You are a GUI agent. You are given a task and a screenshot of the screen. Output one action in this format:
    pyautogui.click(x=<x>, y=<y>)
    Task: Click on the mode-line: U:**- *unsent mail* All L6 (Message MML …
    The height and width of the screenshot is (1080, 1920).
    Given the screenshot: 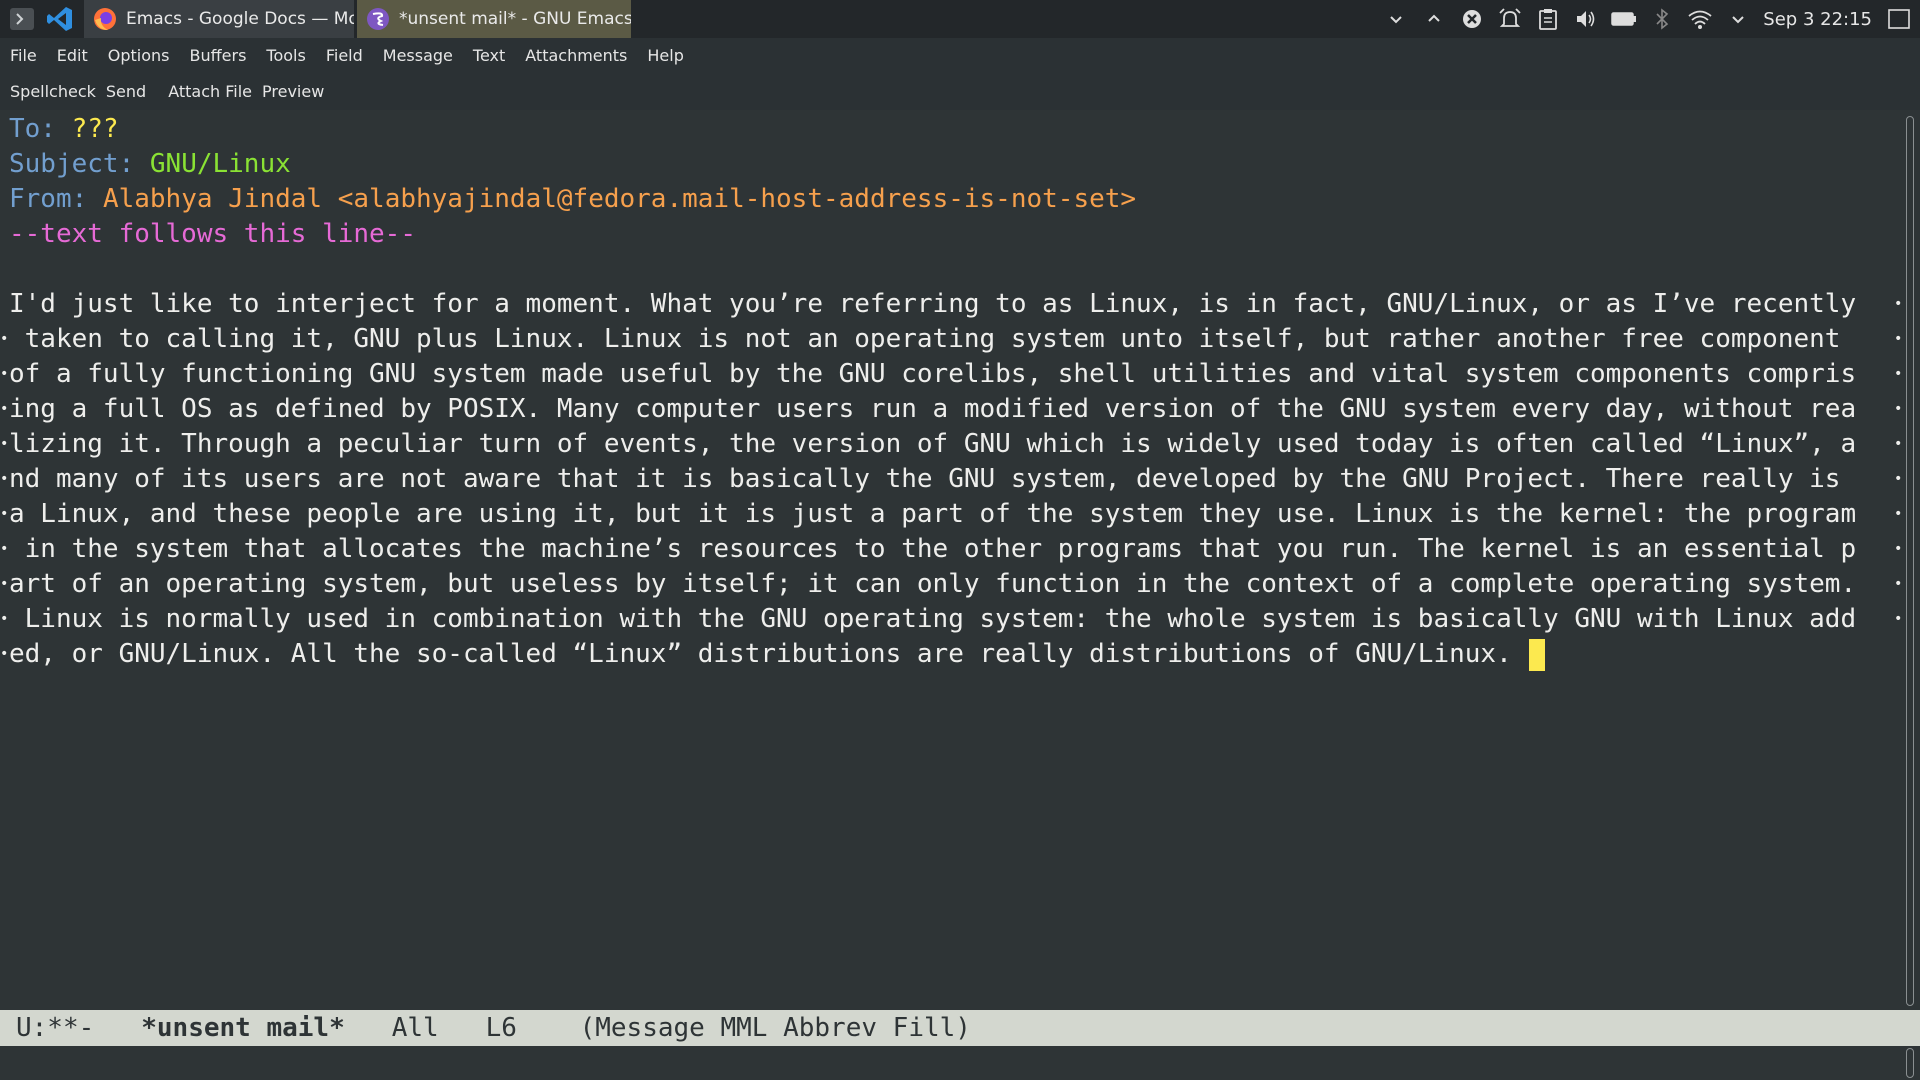 What is the action you would take?
    pyautogui.click(x=960, y=1028)
    